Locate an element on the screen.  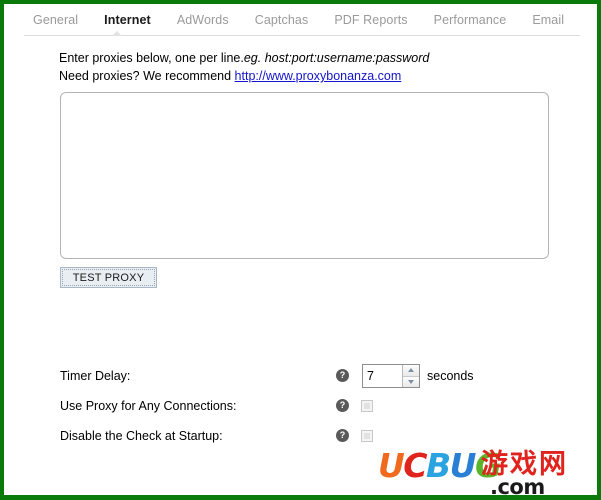
disable-check-checkbox is located at coordinates (367, 436).